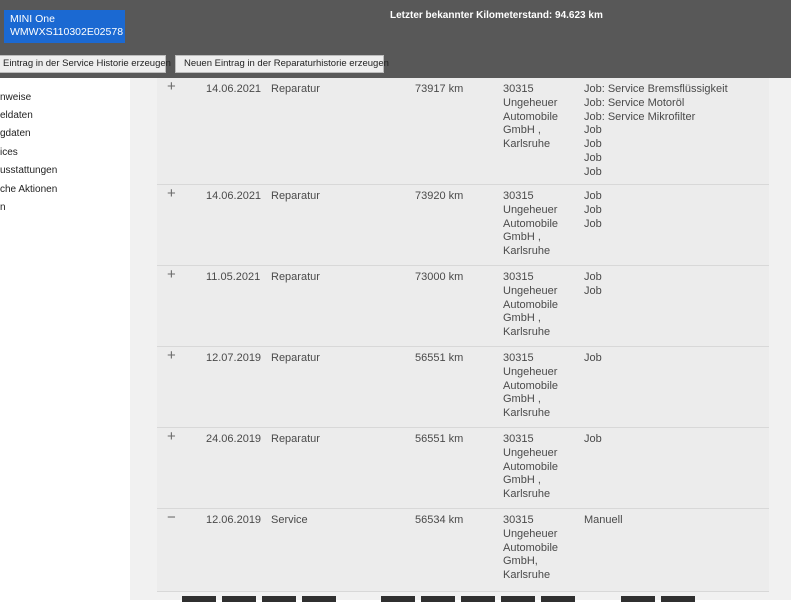  I want to click on job-line: Job: Service Mikrofilter, so click(640, 116).